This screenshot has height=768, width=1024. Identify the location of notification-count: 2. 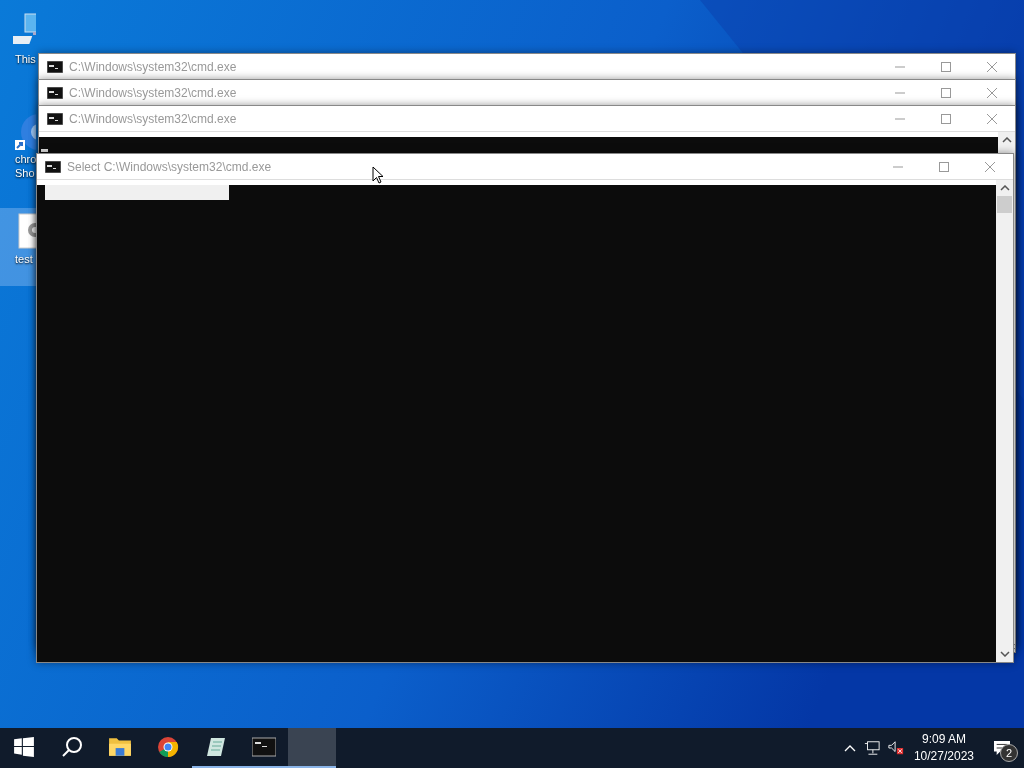
(1009, 753).